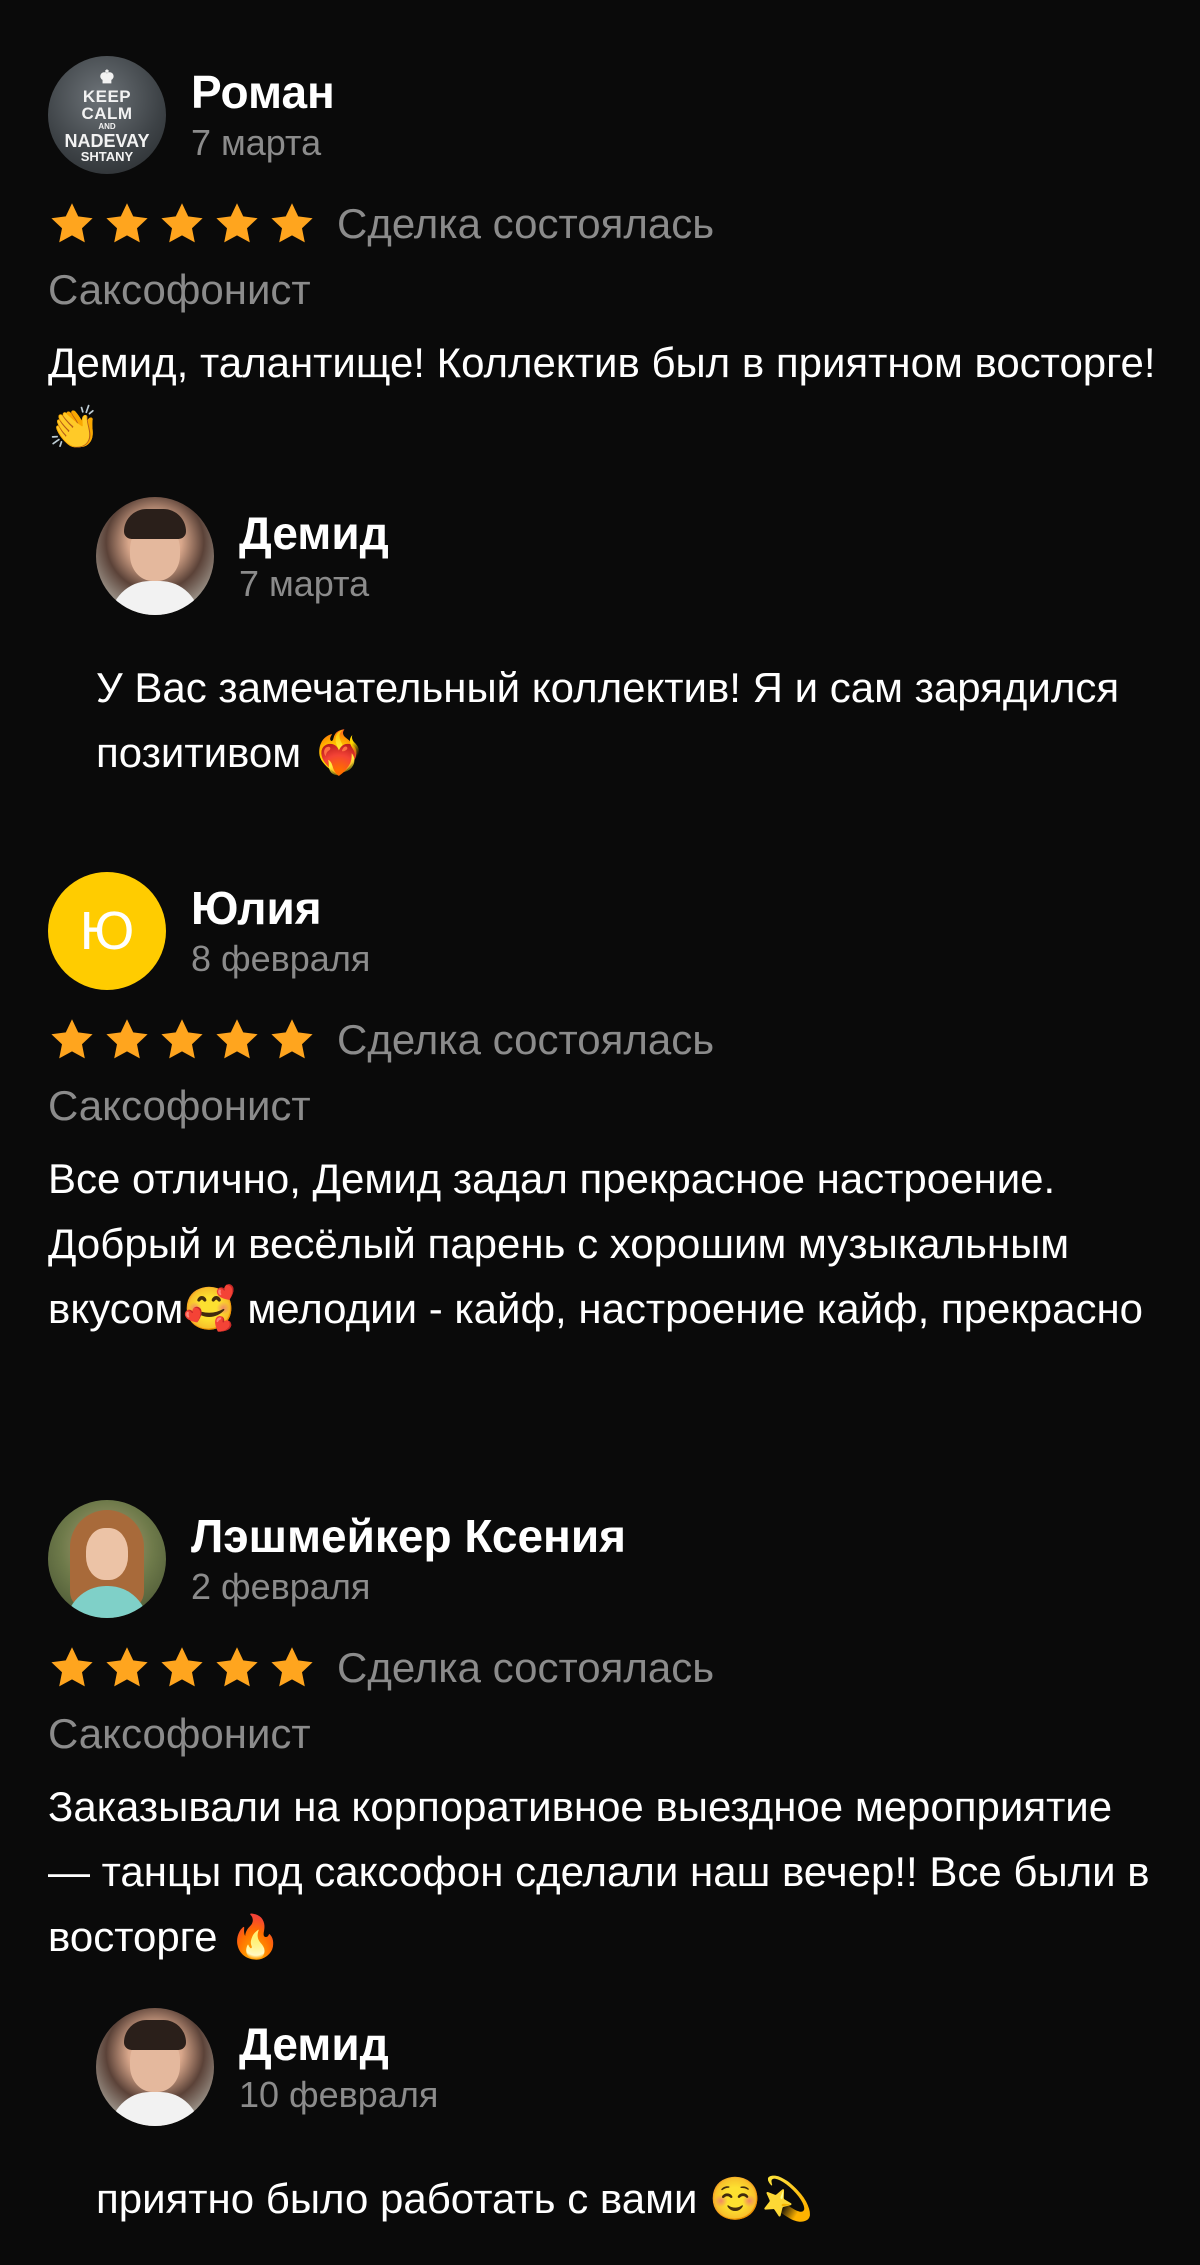 This screenshot has height=2265, width=1200. What do you see at coordinates (263, 92) in the screenshot?
I see `author-name: Роман` at bounding box center [263, 92].